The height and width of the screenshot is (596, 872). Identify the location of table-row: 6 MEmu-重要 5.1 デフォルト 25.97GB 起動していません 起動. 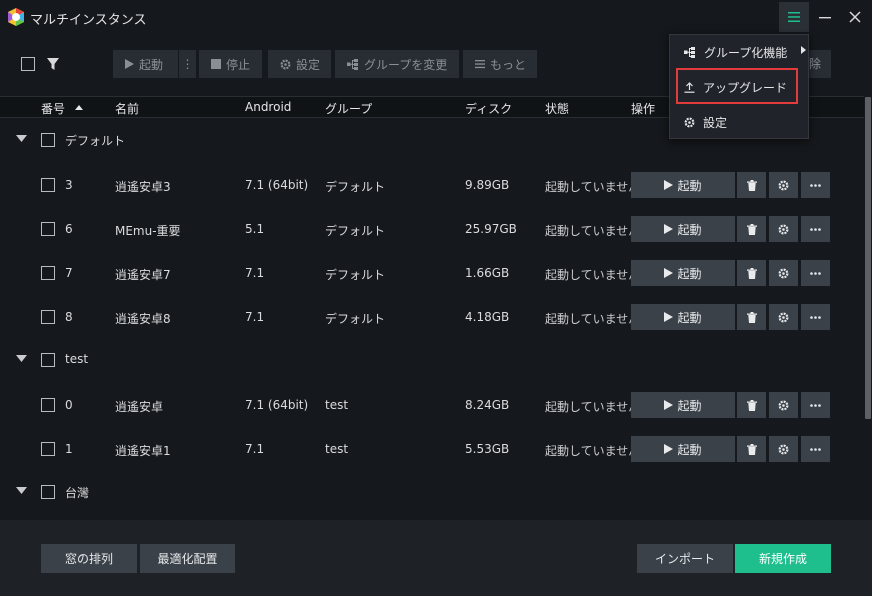
(432, 229).